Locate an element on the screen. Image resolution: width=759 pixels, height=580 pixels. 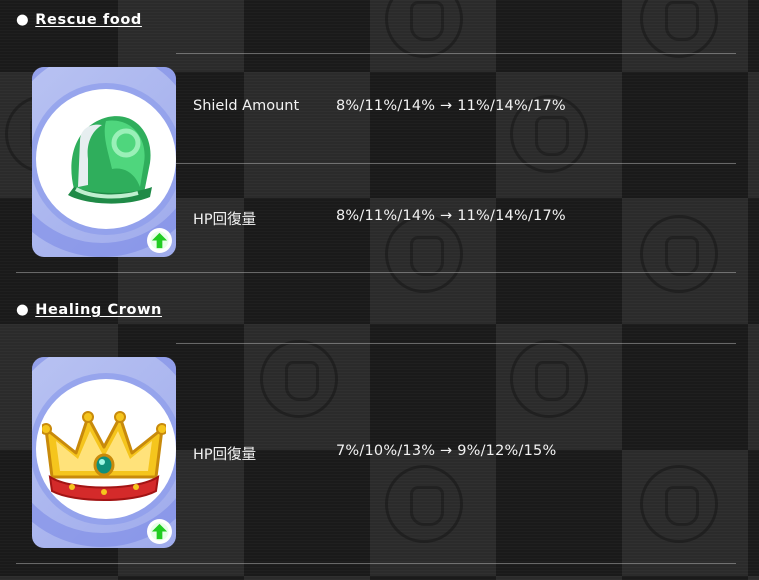
item-card-healing-crown is located at coordinates (104, 452).